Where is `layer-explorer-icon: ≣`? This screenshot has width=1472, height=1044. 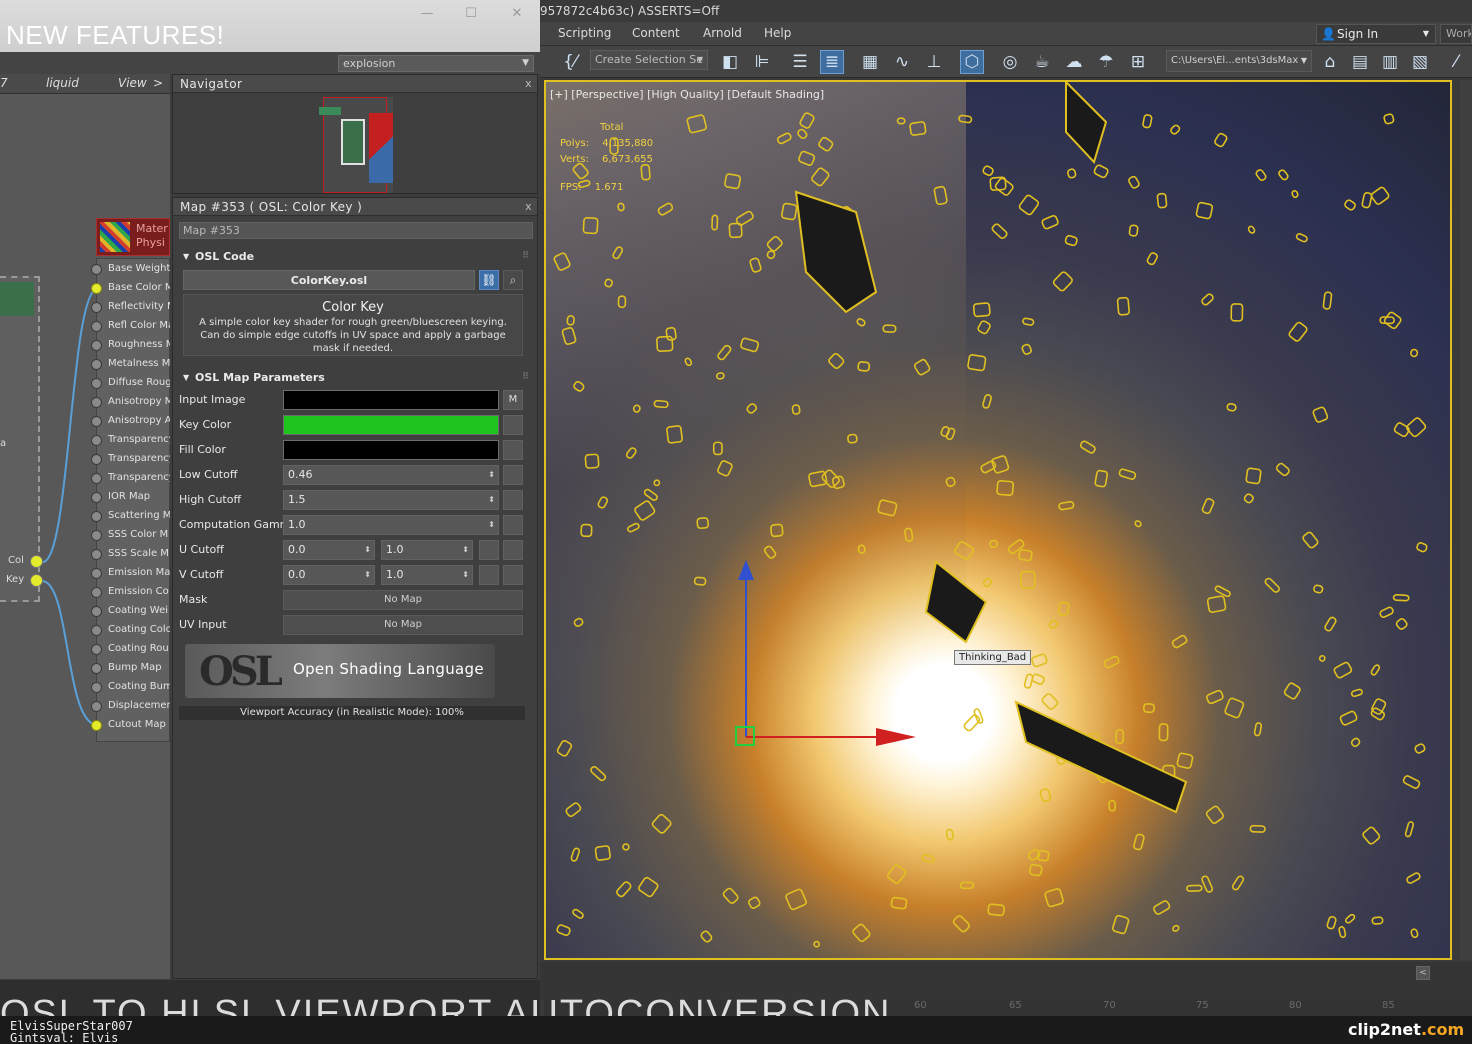
layer-explorer-icon: ≣ is located at coordinates (832, 62).